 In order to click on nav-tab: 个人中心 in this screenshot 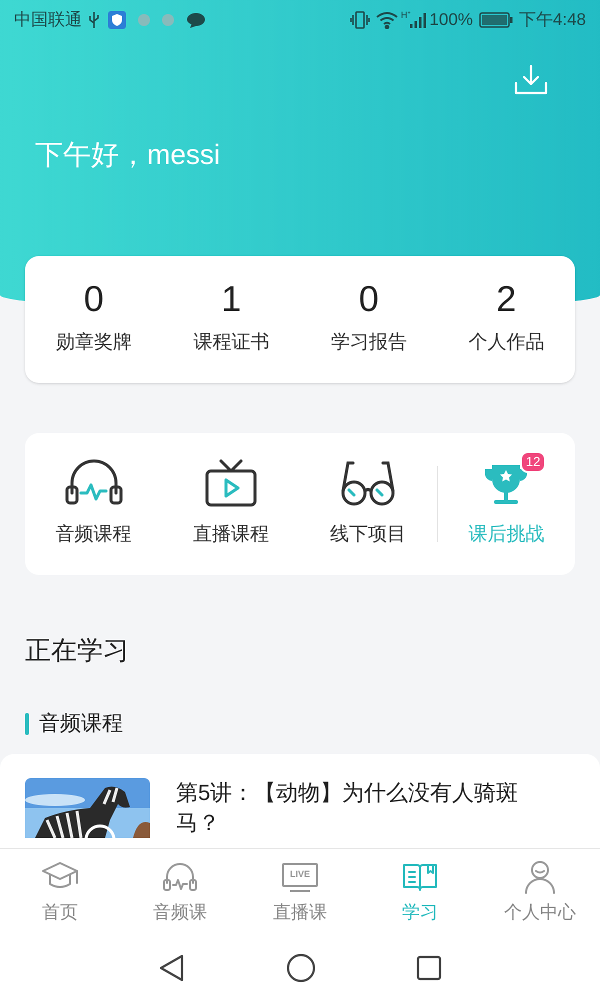, I will do `click(540, 892)`.